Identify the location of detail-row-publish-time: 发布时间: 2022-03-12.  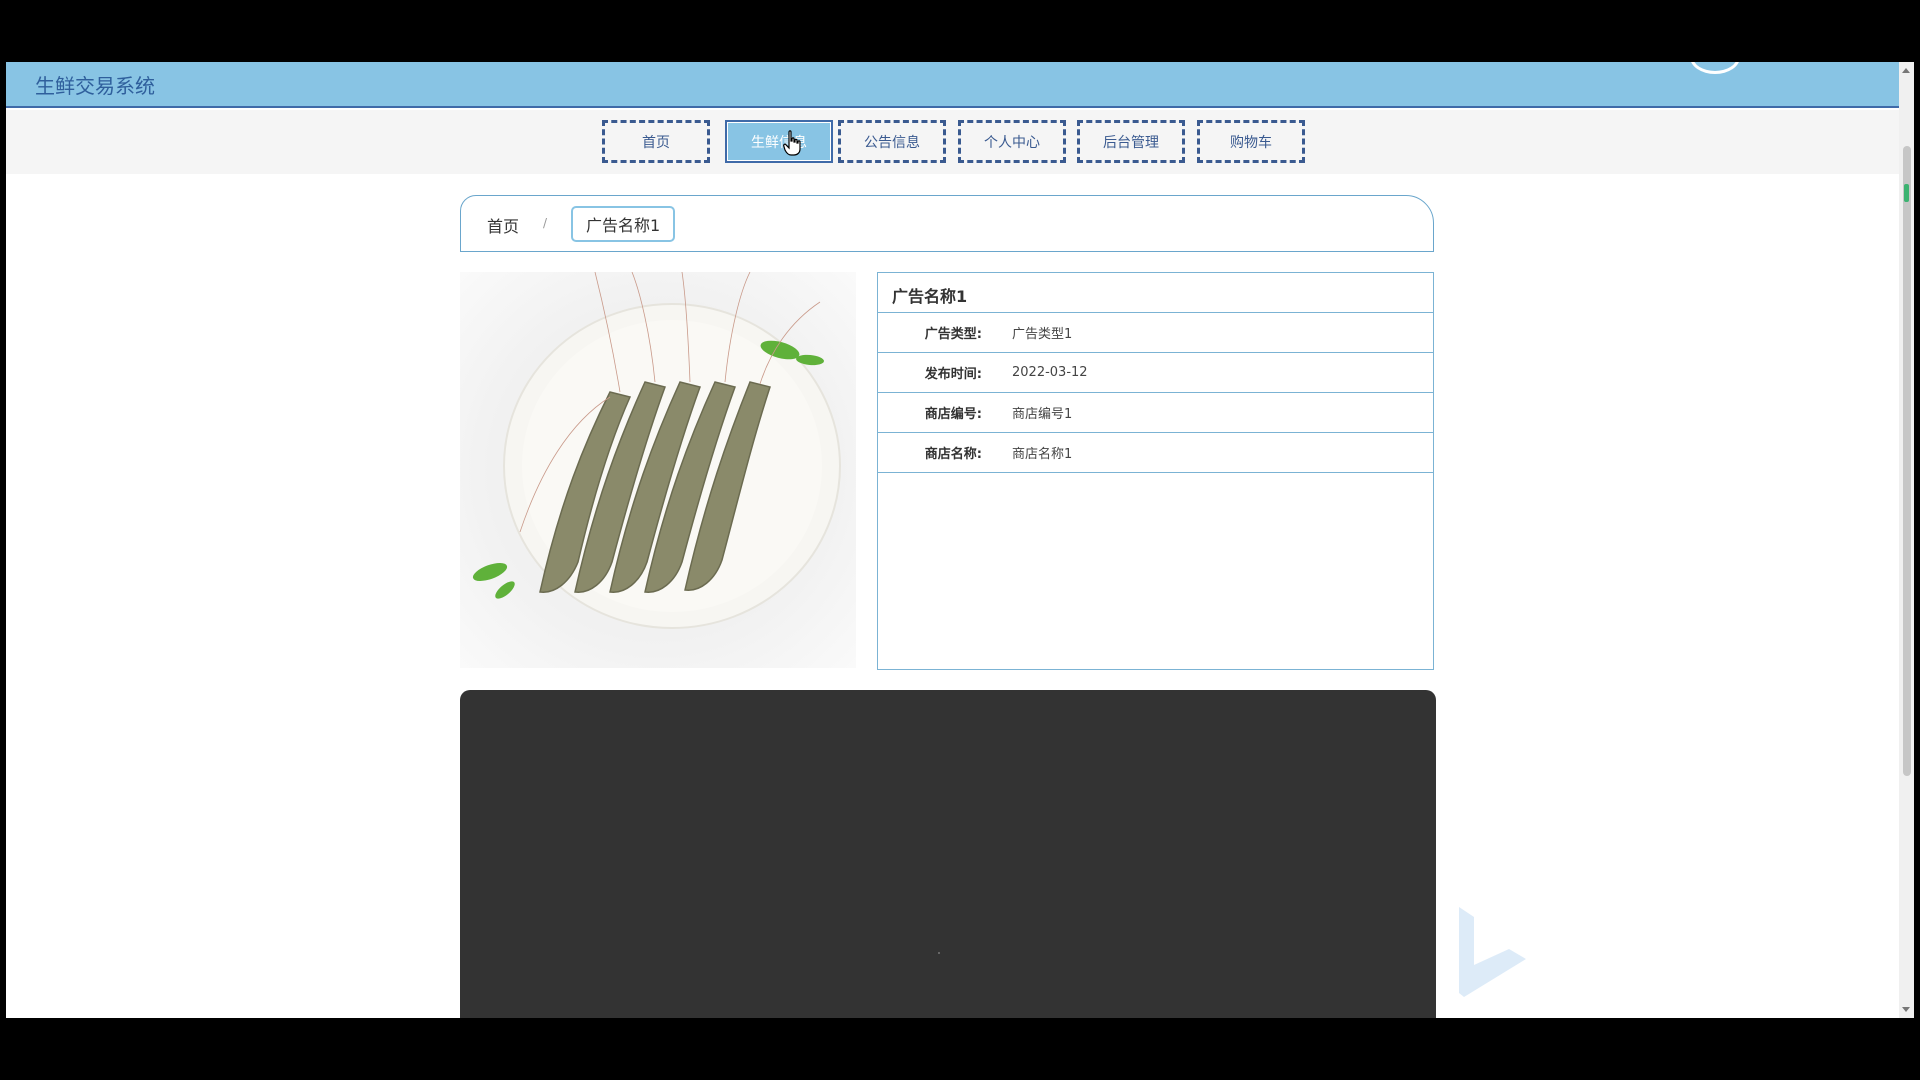
(1155, 373).